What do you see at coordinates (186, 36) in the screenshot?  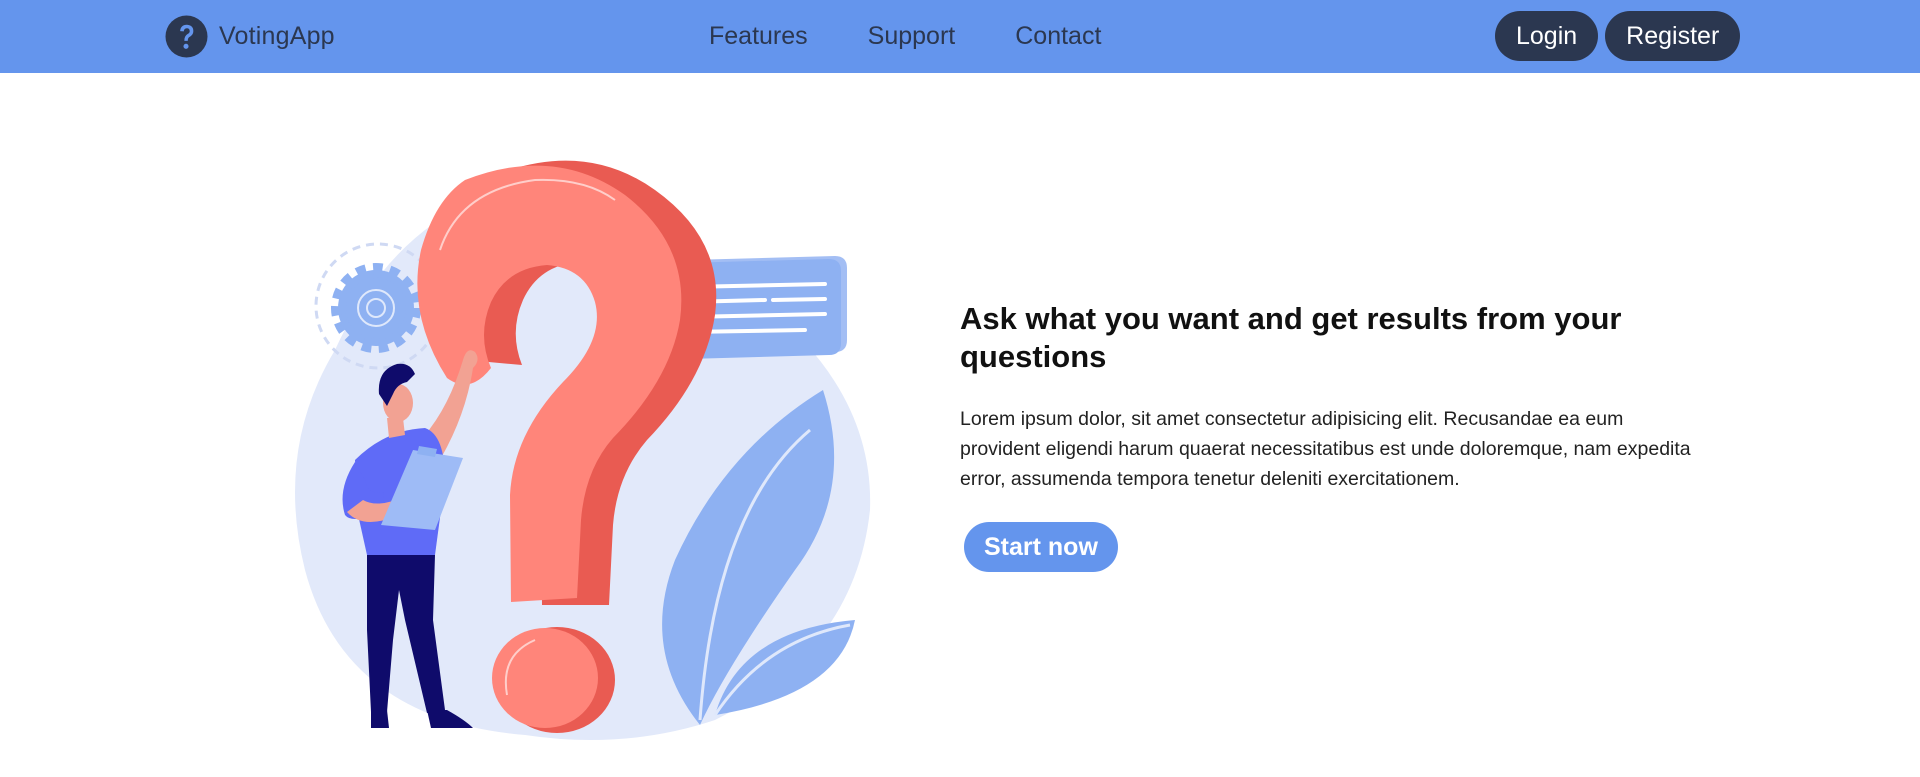 I see `question-circle-icon` at bounding box center [186, 36].